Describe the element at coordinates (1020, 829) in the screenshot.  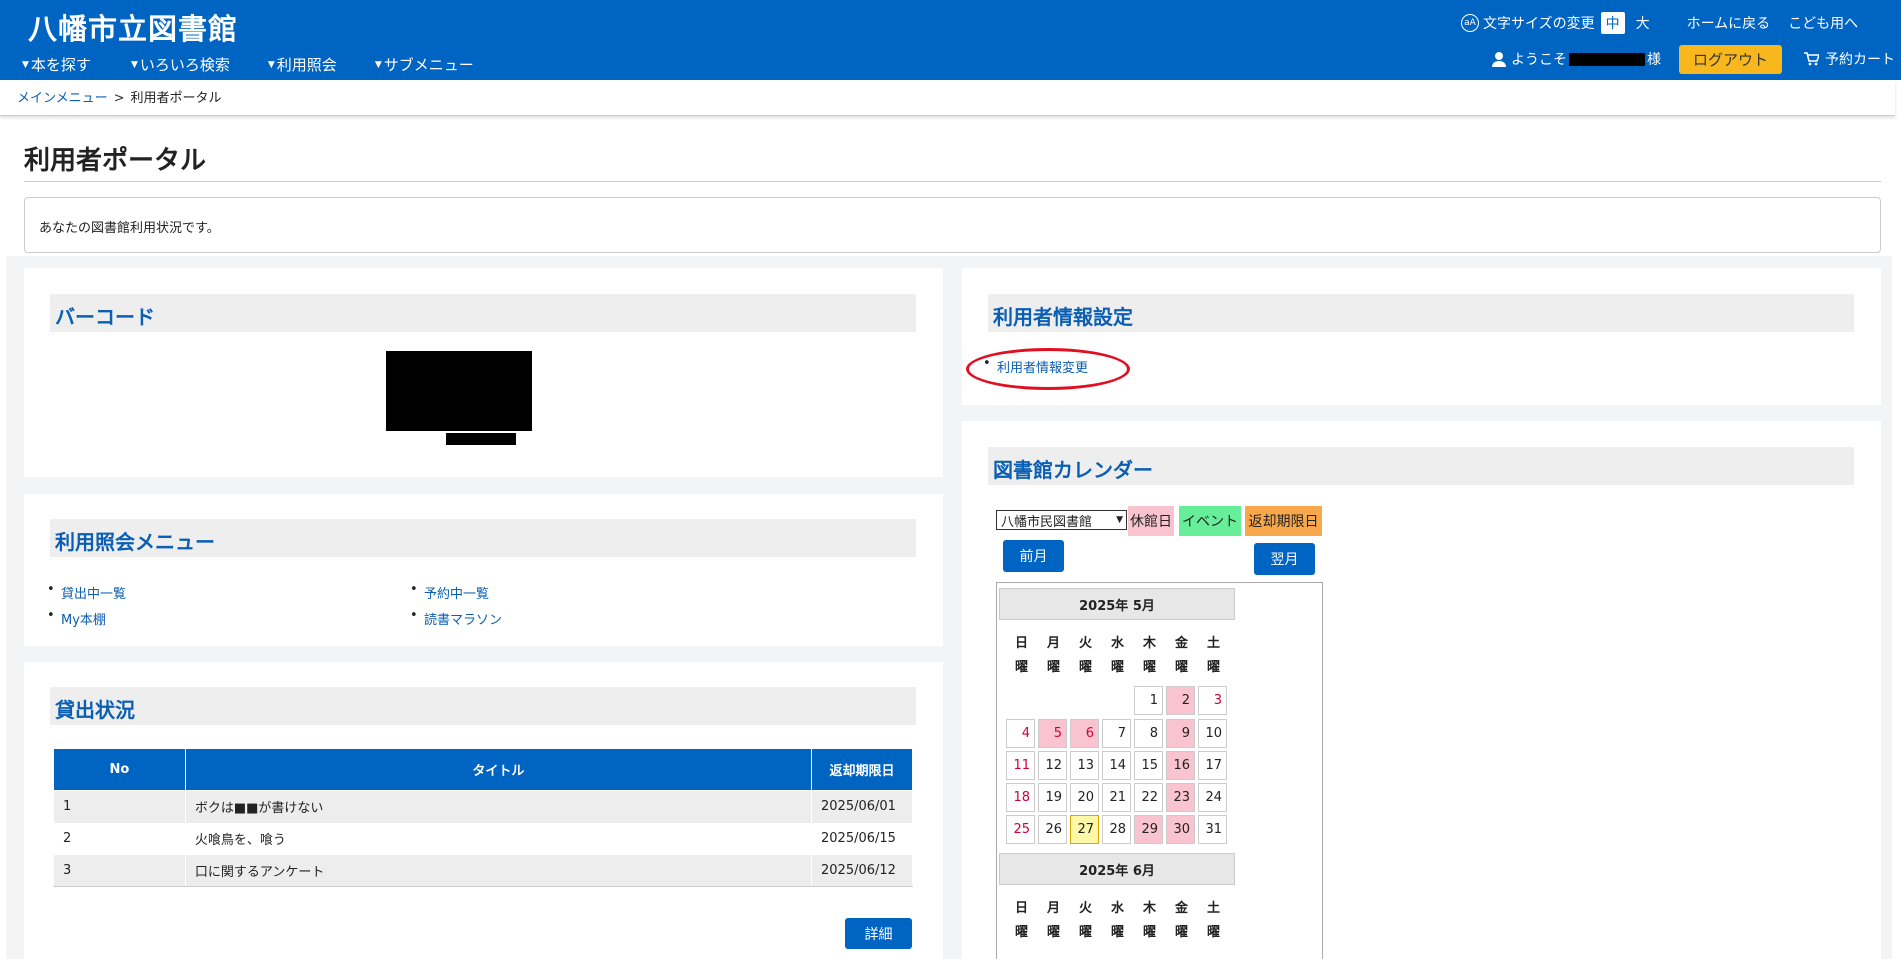
I see `calendar-day: 25` at that location.